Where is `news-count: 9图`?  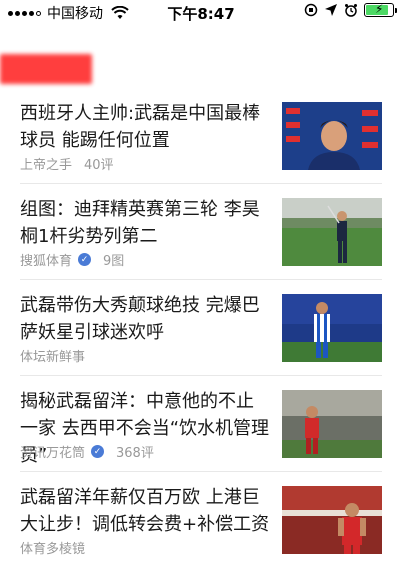 news-count: 9图 is located at coordinates (114, 261).